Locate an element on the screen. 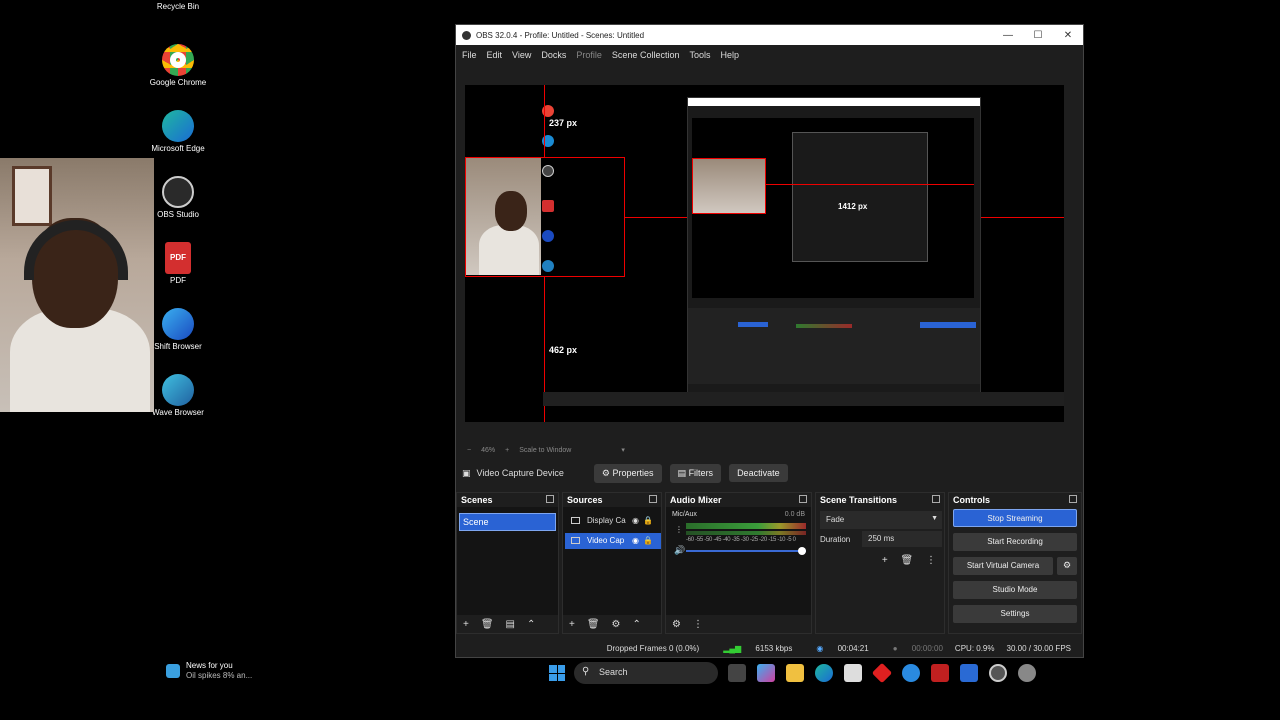 The height and width of the screenshot is (720, 1280). duration-input: 250 ms is located at coordinates (902, 539).